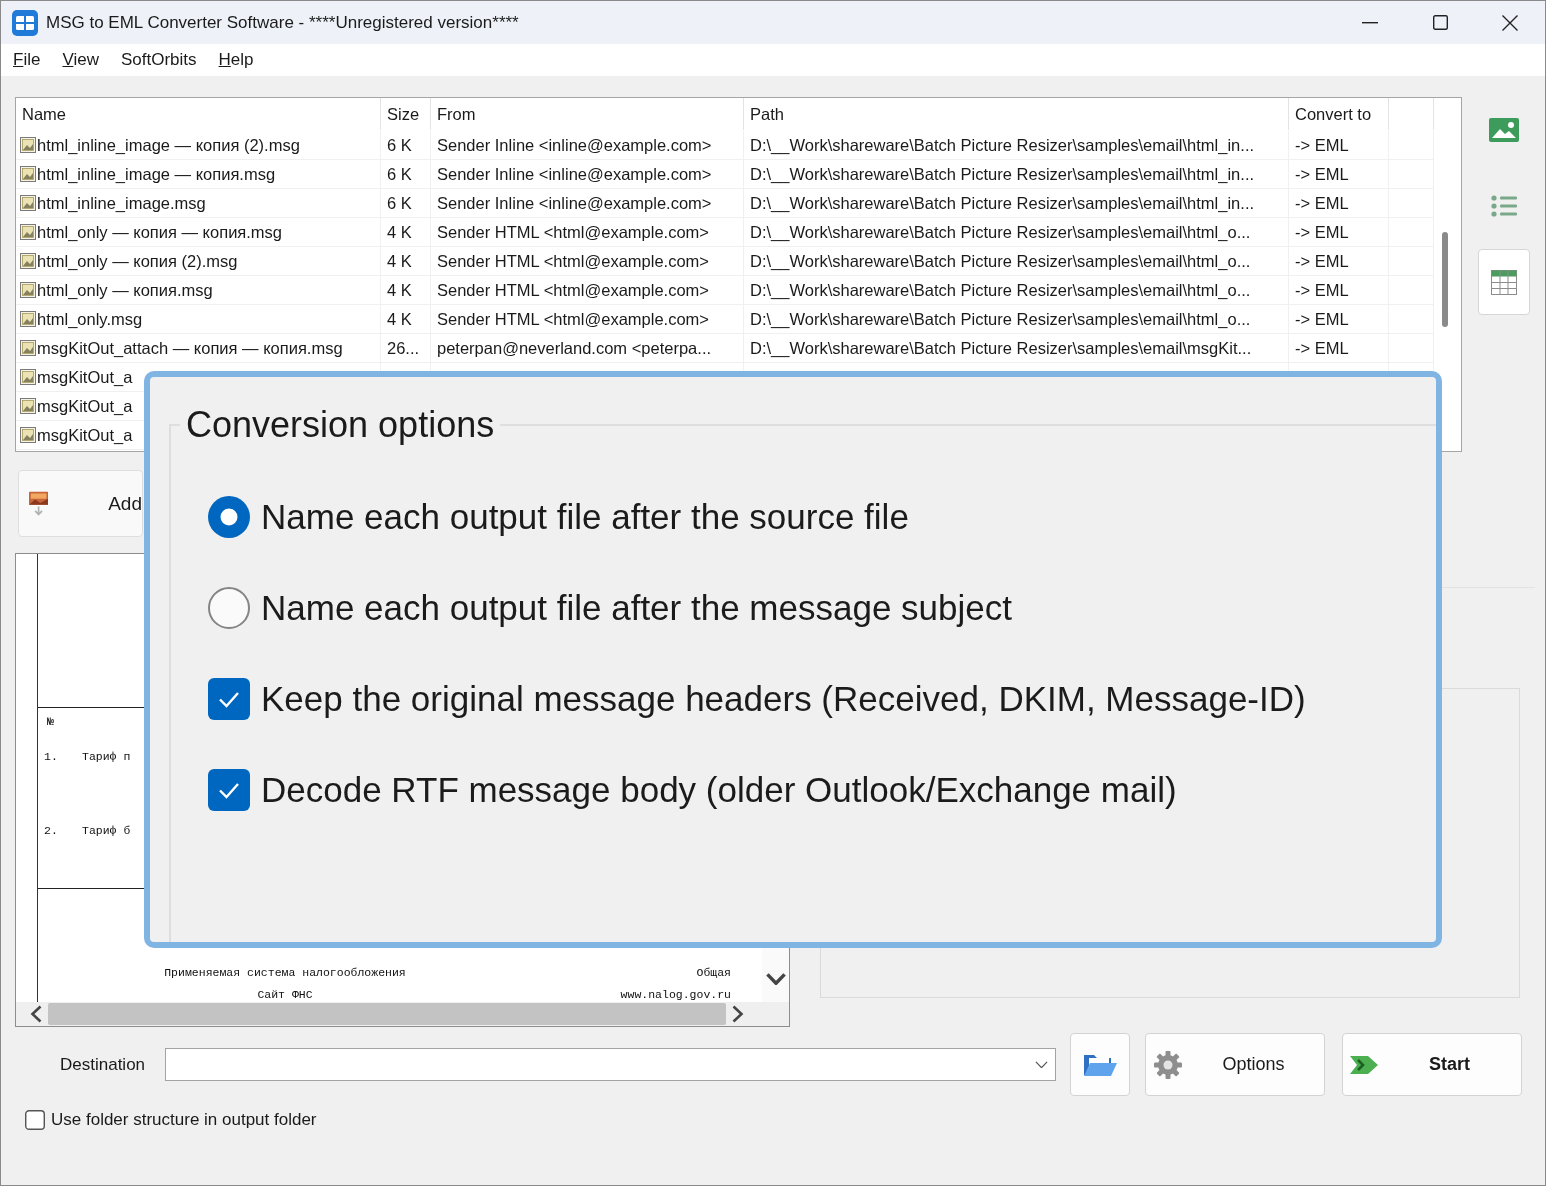 The image size is (1546, 1186). Describe the element at coordinates (719, 789) in the screenshot. I see `checkbox-label: Decode RTF message body (older Outlook/Exchange mail)` at that location.